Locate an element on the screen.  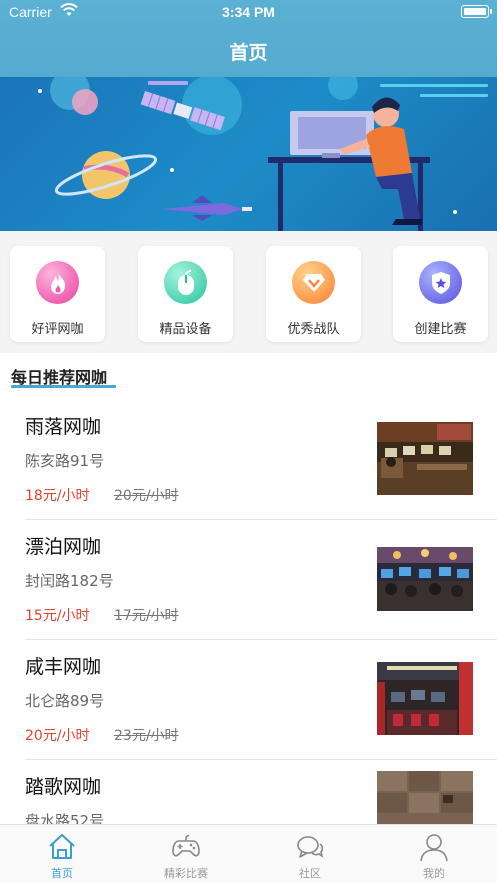
category-premium-equipment: 精品设备 is located at coordinates (185, 294).